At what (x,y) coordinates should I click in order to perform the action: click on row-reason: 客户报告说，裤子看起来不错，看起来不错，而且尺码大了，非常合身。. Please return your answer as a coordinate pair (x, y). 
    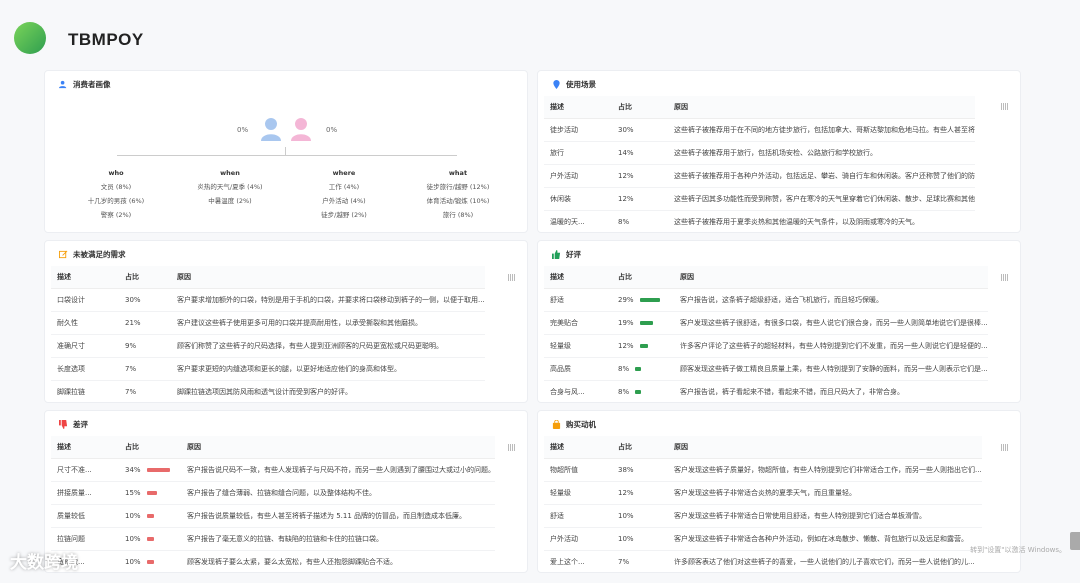
    Looking at the image, I should click on (831, 391).